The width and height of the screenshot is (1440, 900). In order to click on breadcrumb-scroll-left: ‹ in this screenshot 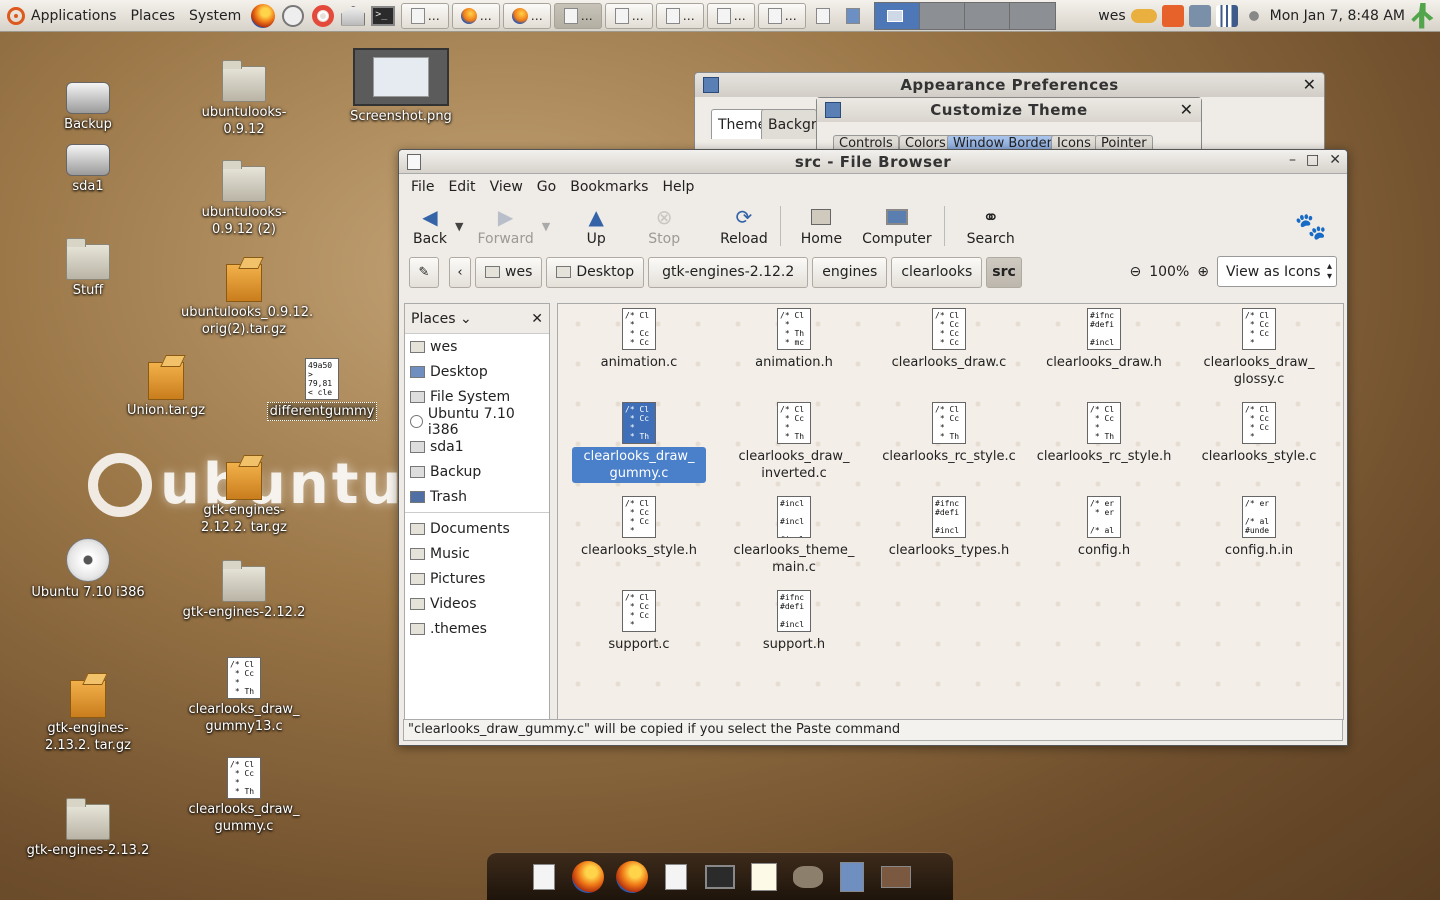, I will do `click(460, 272)`.